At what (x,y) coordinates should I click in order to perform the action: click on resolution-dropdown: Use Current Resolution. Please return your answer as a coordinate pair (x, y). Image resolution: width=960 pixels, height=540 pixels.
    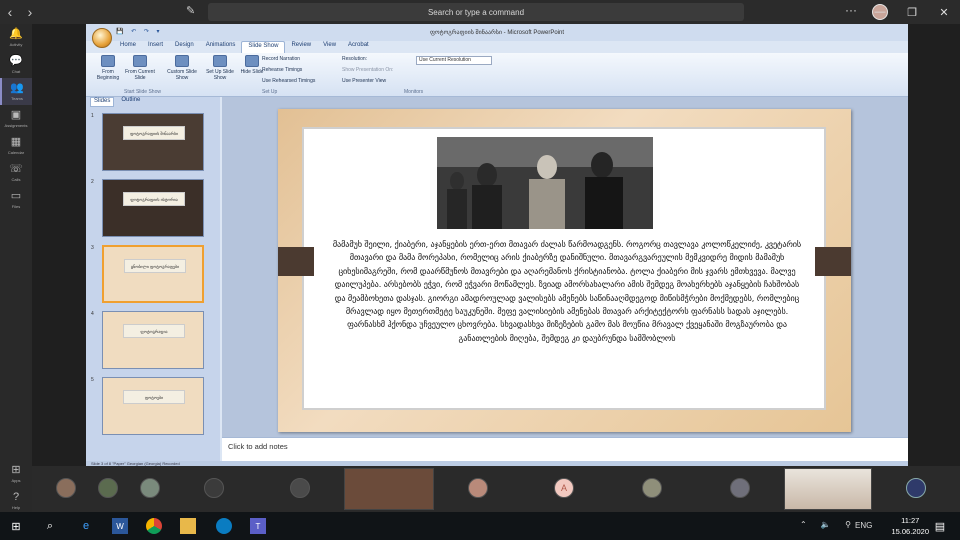
    Looking at the image, I should click on (454, 60).